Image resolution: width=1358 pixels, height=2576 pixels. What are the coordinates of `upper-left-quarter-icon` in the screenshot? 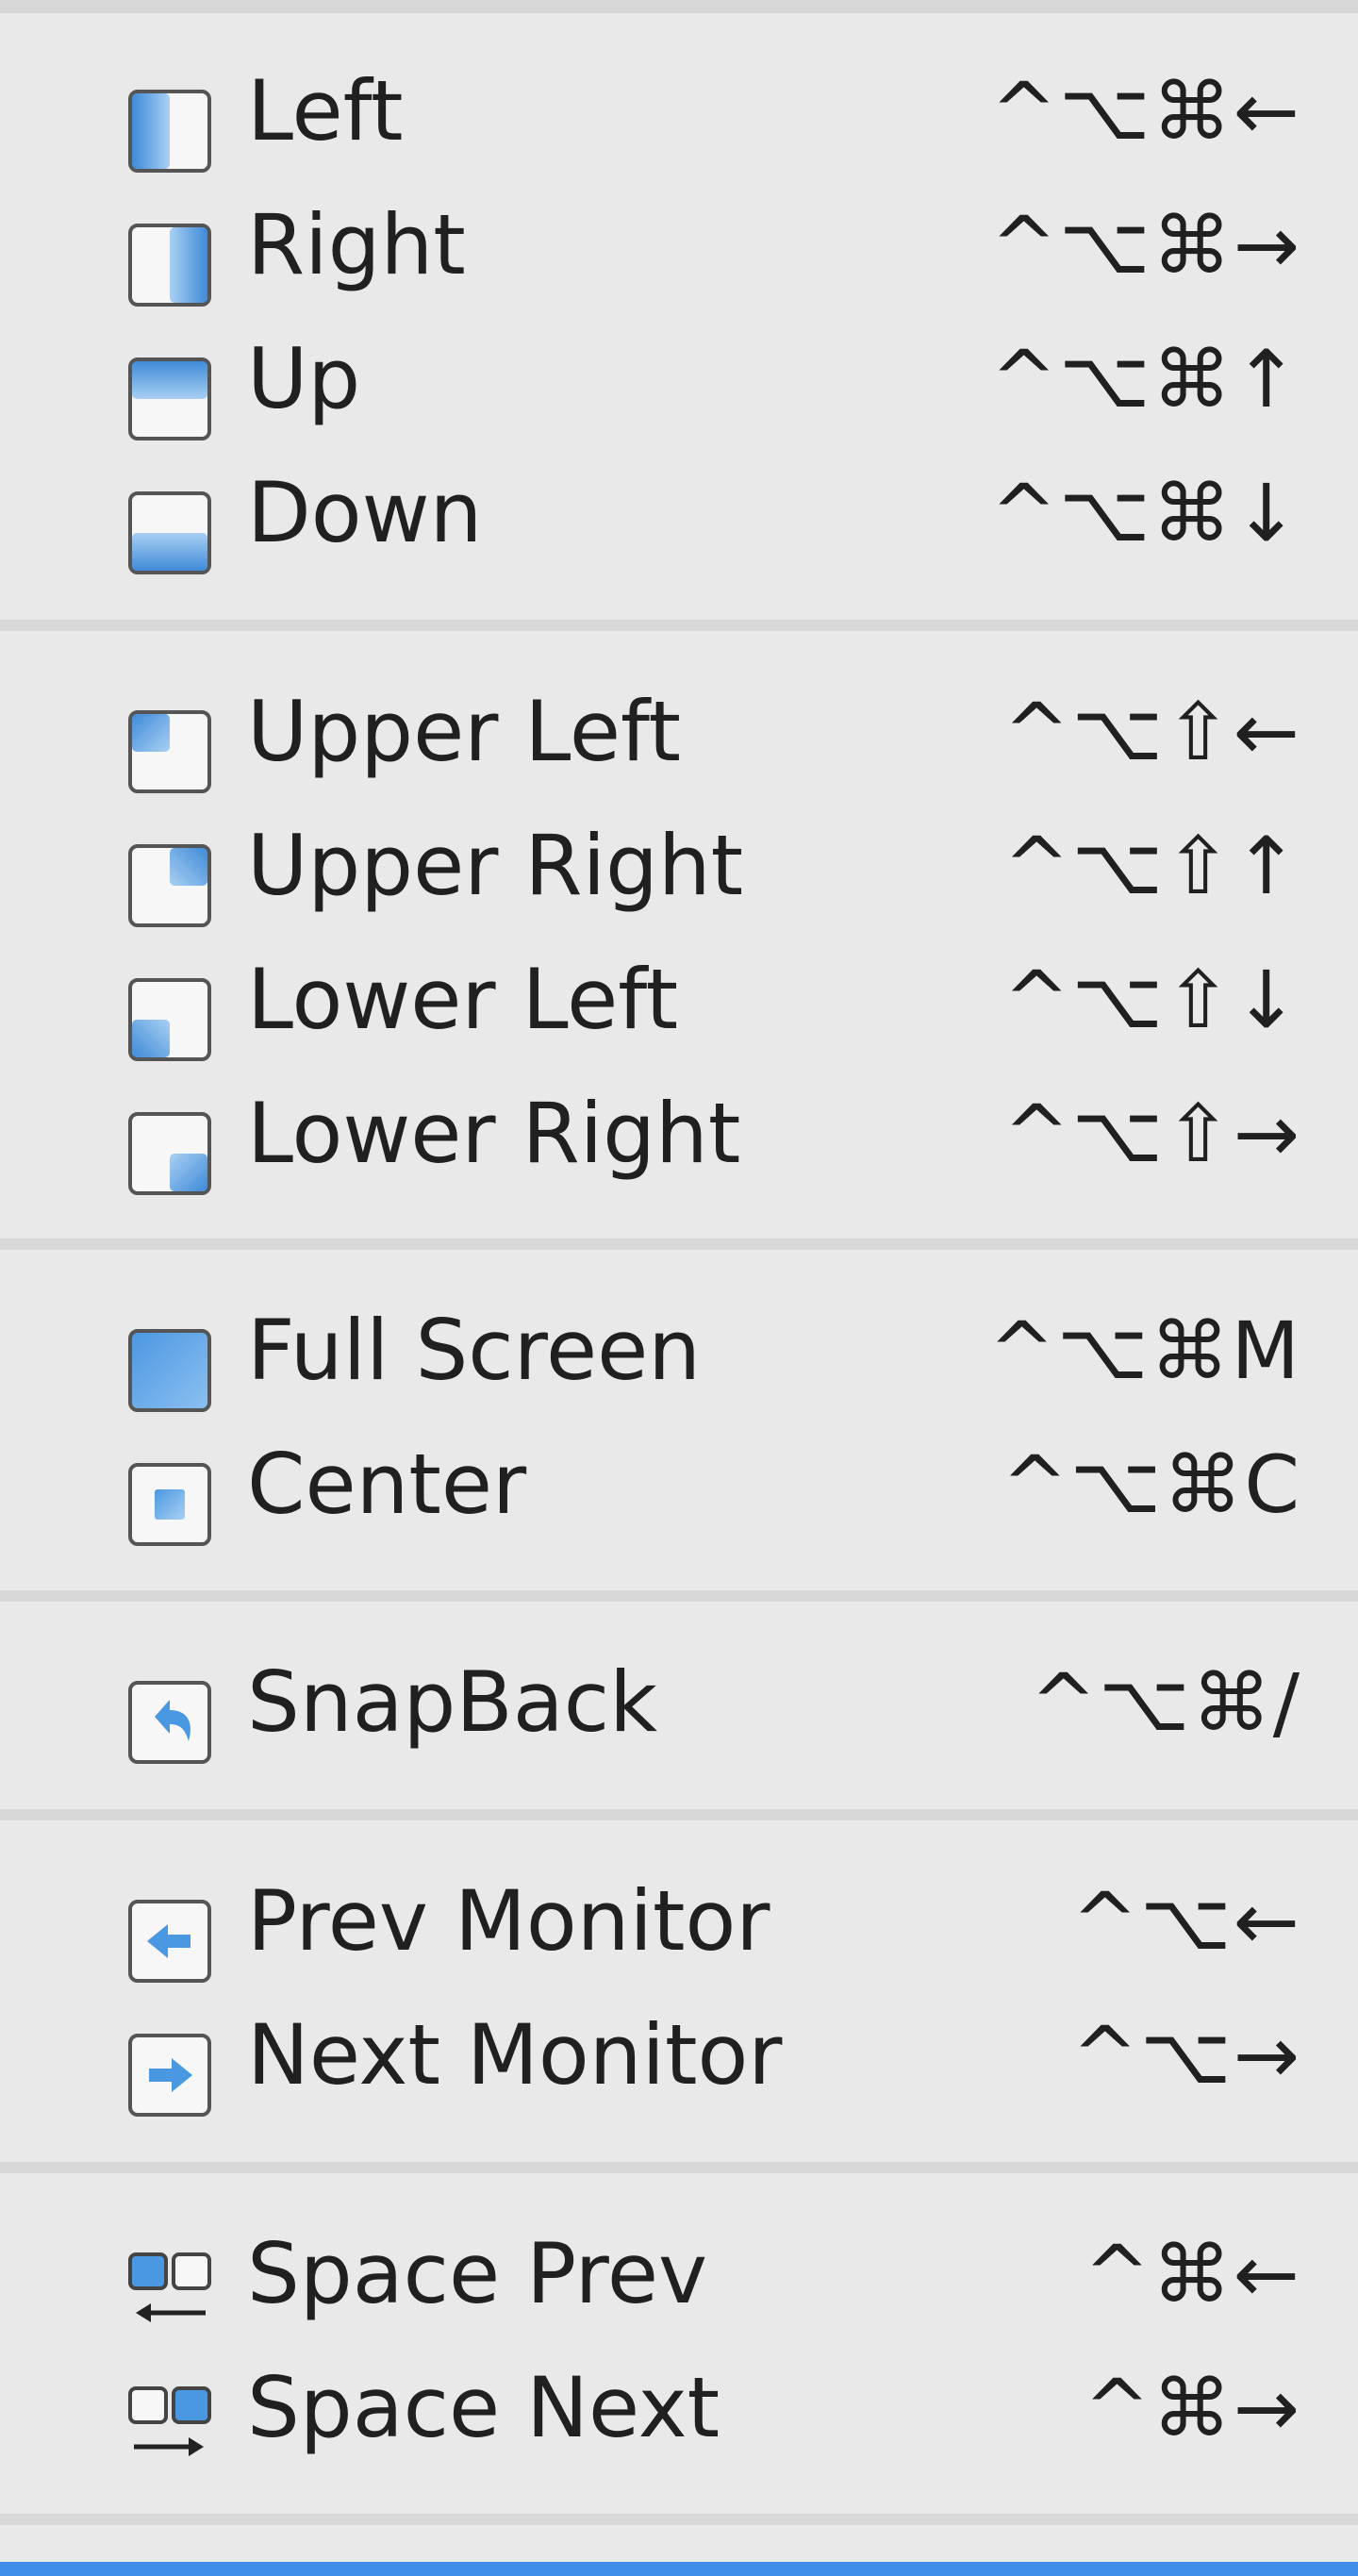 It's located at (169, 751).